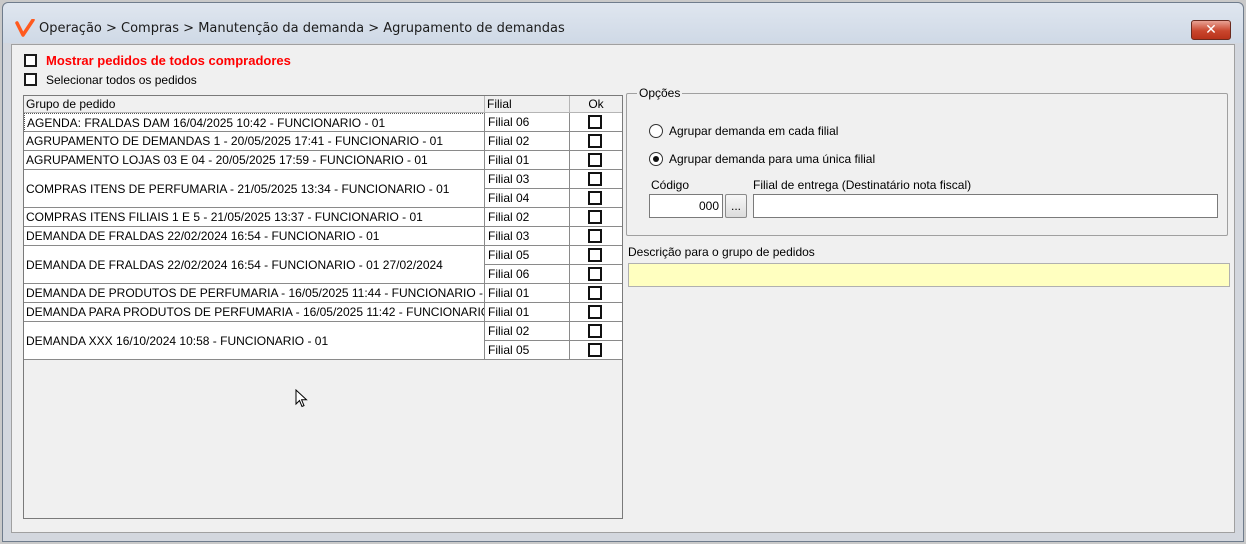 The image size is (1246, 544). What do you see at coordinates (772, 159) in the screenshot?
I see `radio-single-filial-label: Agrupar demanda para uma única filial` at bounding box center [772, 159].